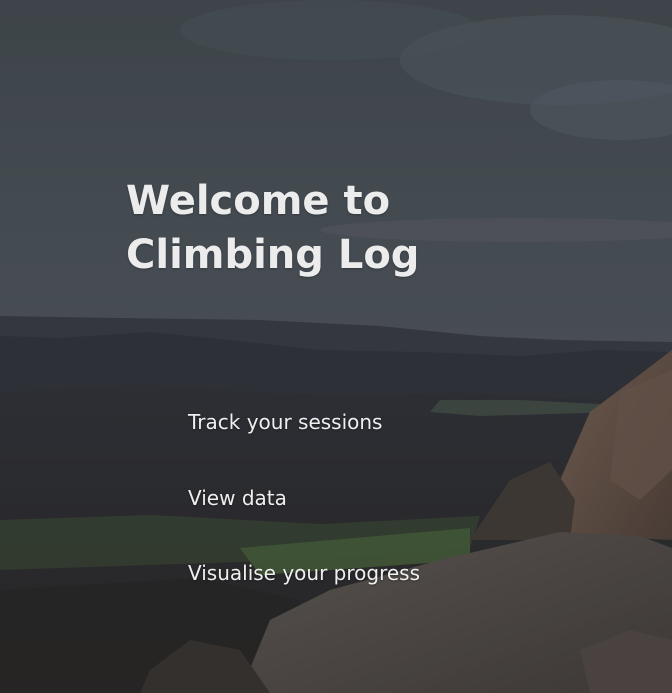  Describe the element at coordinates (273, 255) in the screenshot. I see `title-line-2: Climbing Log` at that location.